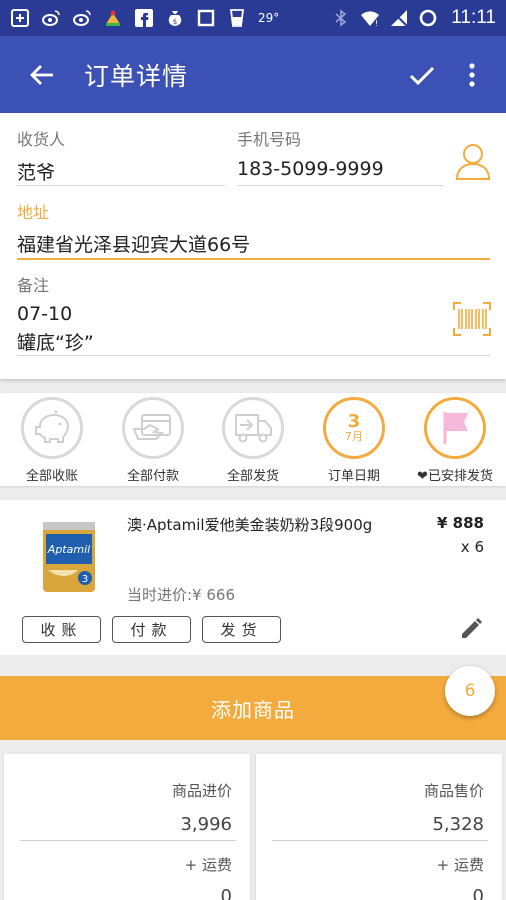 The image size is (506, 900). What do you see at coordinates (341, 18) in the screenshot?
I see `bluetooth-icon` at bounding box center [341, 18].